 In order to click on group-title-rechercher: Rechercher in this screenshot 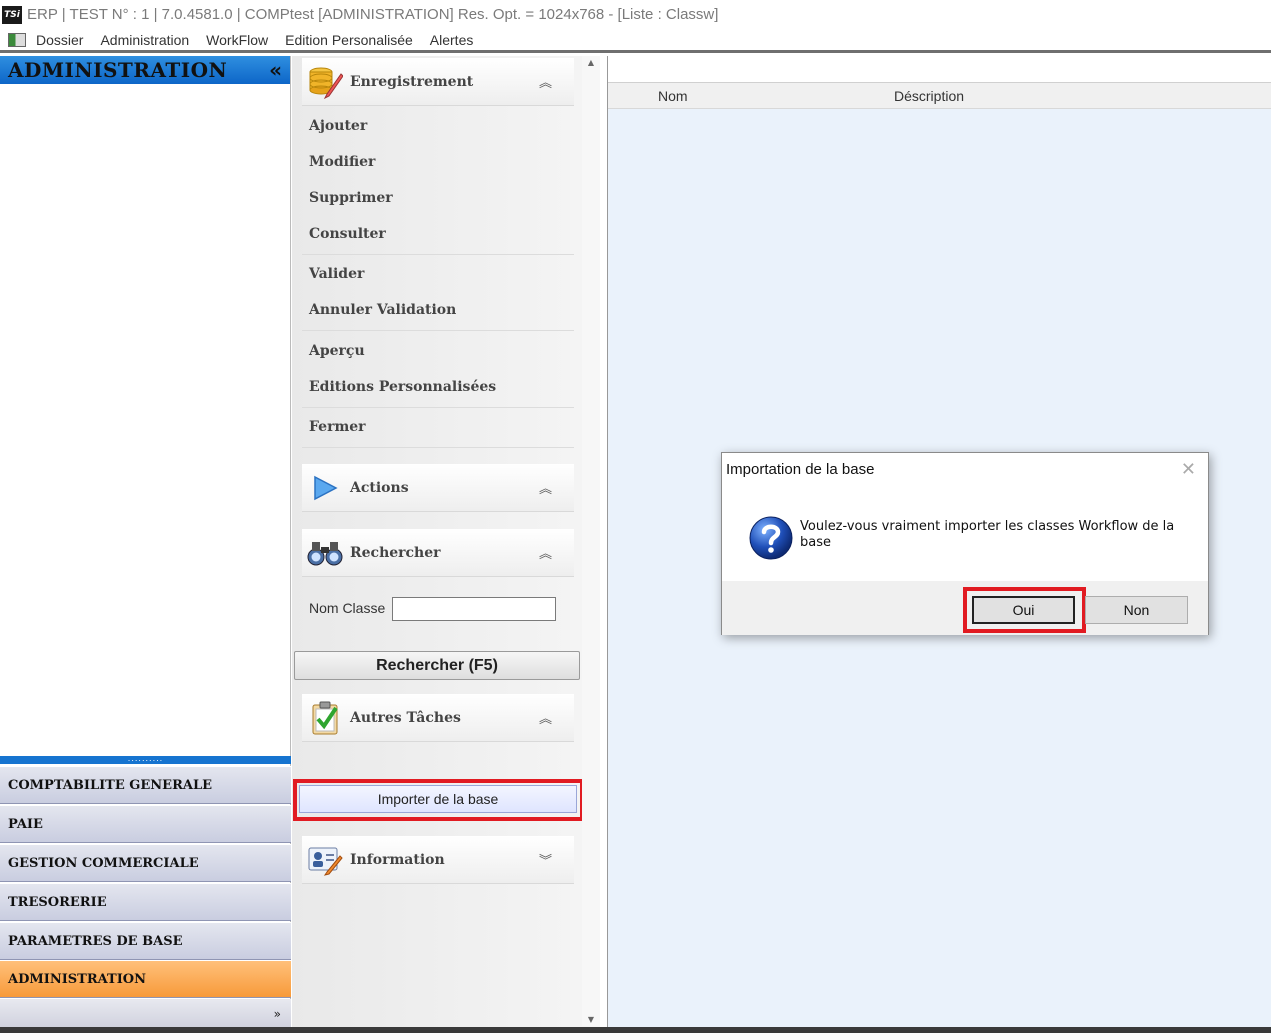, I will do `click(395, 552)`.